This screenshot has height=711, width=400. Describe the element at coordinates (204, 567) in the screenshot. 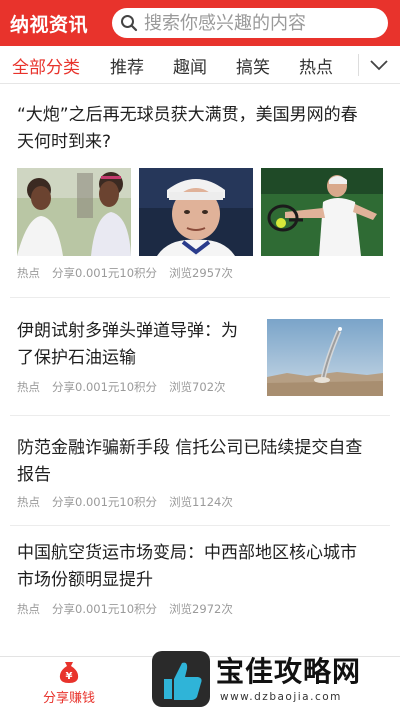

I see `article-title: 中国航空货运市场变局：中西部地区核心城市 市场份额明显提升` at that location.